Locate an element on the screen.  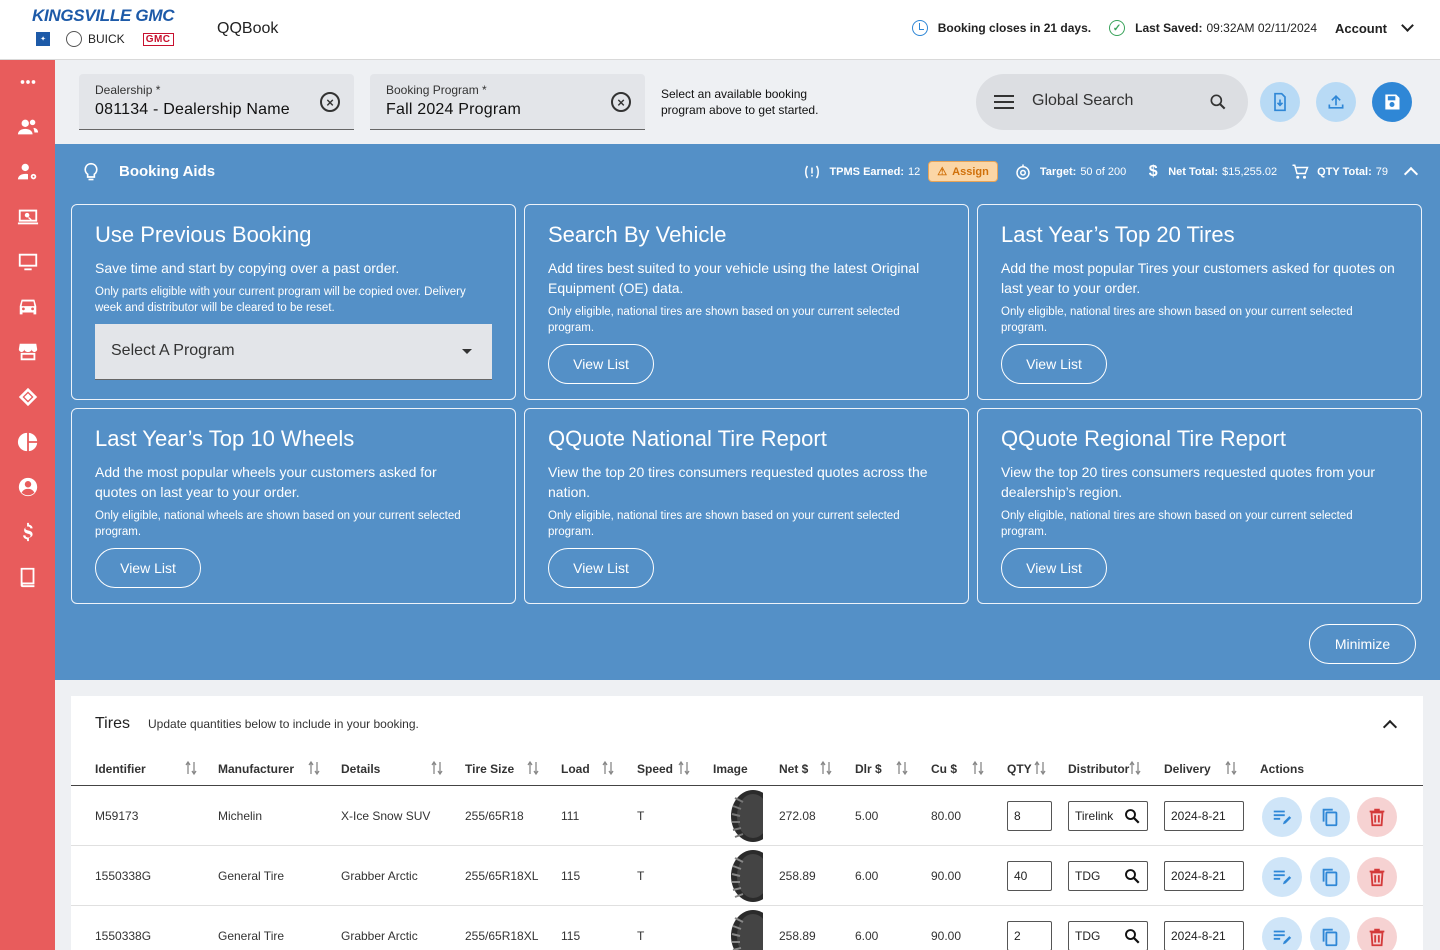
distributor-value: TDG is located at coordinates (1088, 876).